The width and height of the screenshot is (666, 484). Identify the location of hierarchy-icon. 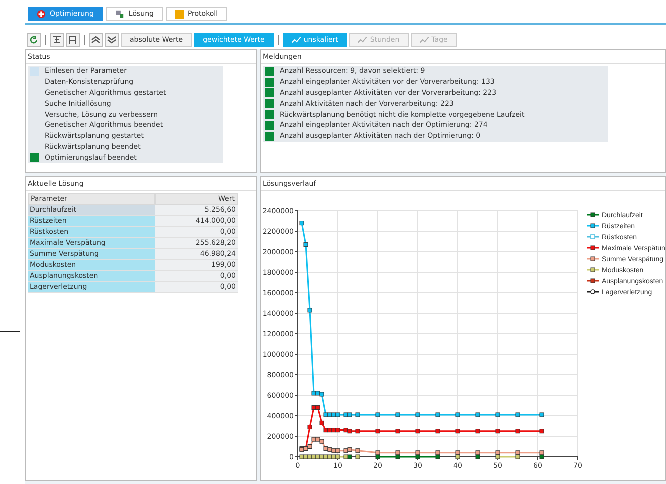
(57, 40).